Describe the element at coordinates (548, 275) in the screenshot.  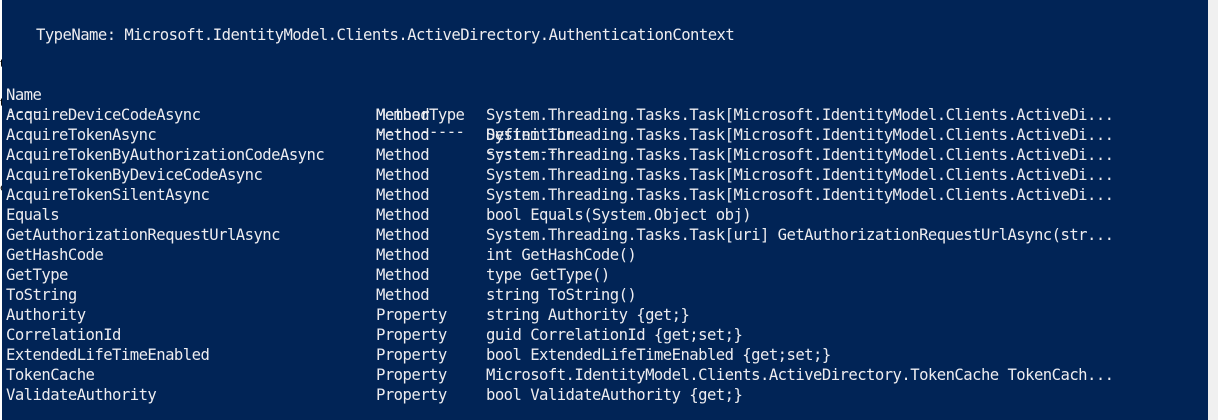
I see `member-definition: type GetType()` at that location.